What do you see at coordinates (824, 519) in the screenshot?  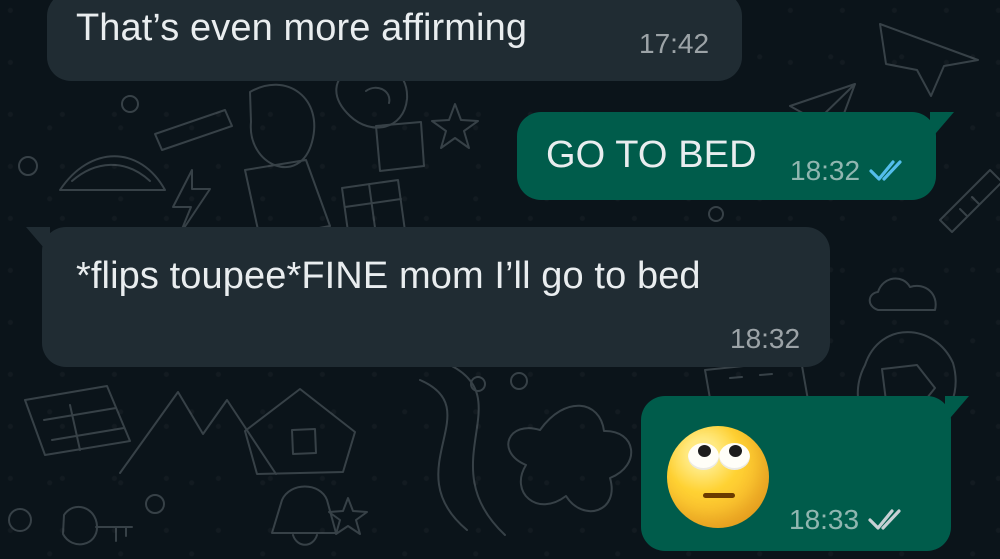 I see `message-time: 18:33` at bounding box center [824, 519].